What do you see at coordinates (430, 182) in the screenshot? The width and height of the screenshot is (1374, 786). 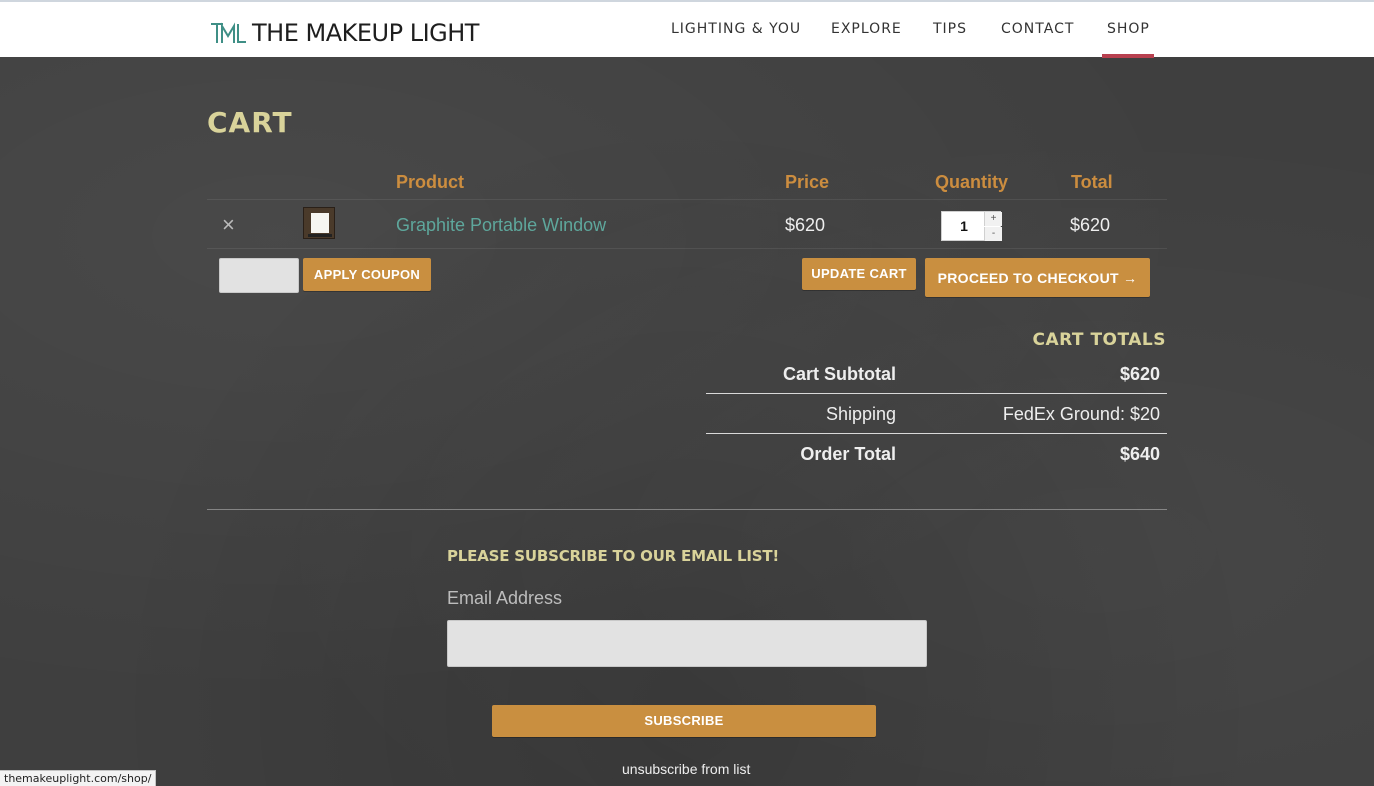 I see `column-header-product: Product` at bounding box center [430, 182].